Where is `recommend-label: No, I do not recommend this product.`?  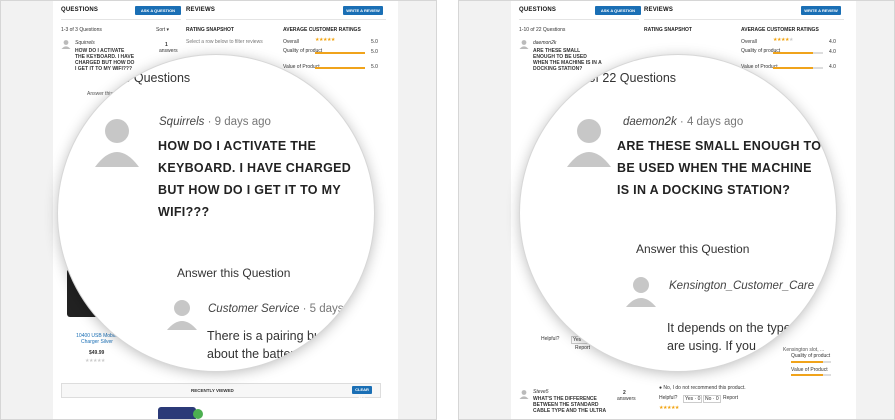 recommend-label: No, I do not recommend this product. is located at coordinates (704, 388).